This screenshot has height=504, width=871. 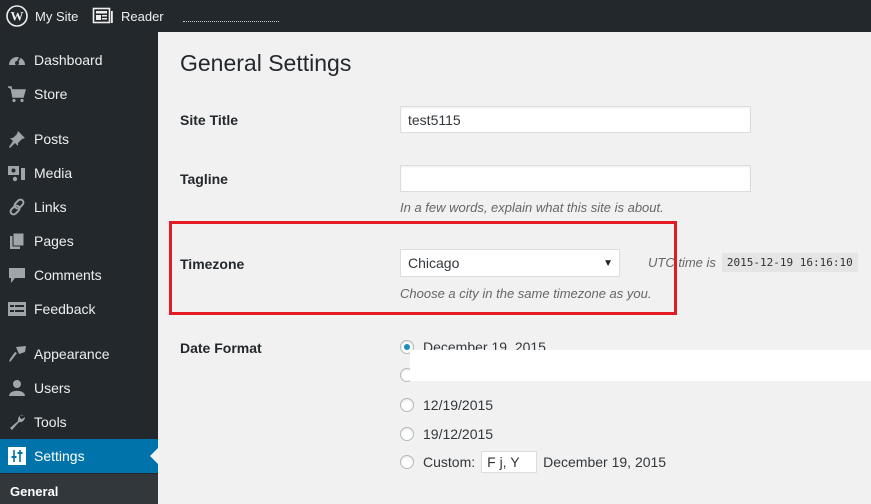 I want to click on sidebar-item-appearance: Appearance, so click(x=79, y=354).